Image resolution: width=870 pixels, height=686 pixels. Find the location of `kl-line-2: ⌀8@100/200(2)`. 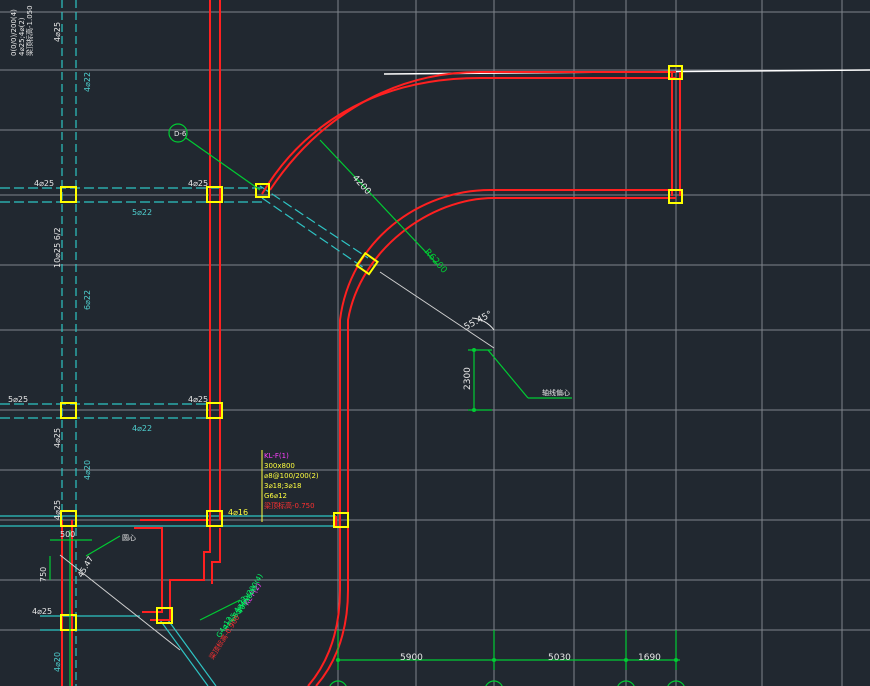

kl-line-2: ⌀8@100/200(2) is located at coordinates (291, 476).